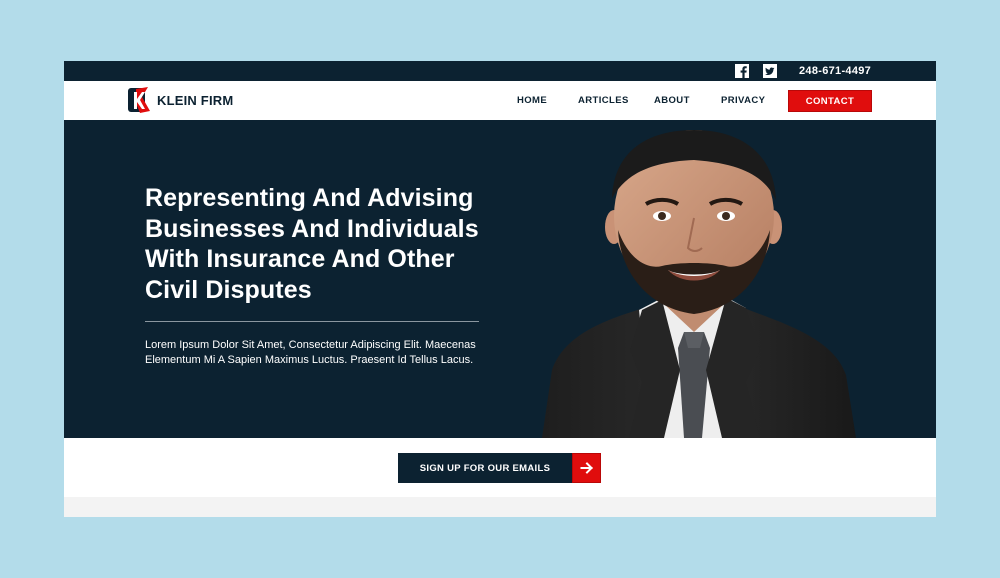  I want to click on nav-about-link: ABOUT, so click(672, 100).